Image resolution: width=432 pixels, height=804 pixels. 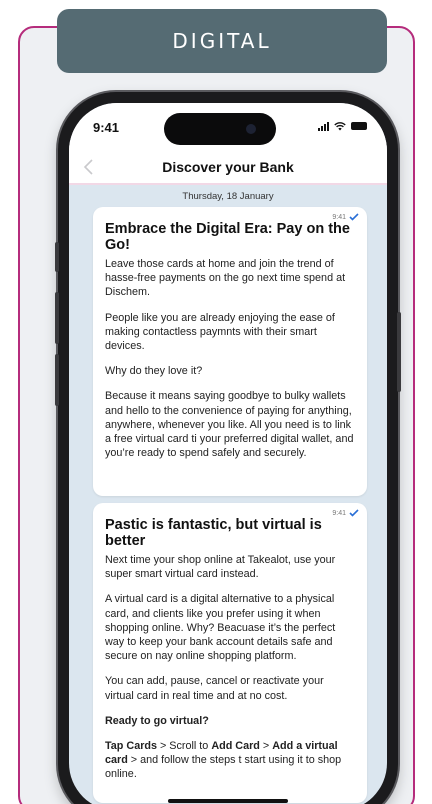 What do you see at coordinates (157, 720) in the screenshot?
I see `message-paragraph: Ready to go virtual?` at bounding box center [157, 720].